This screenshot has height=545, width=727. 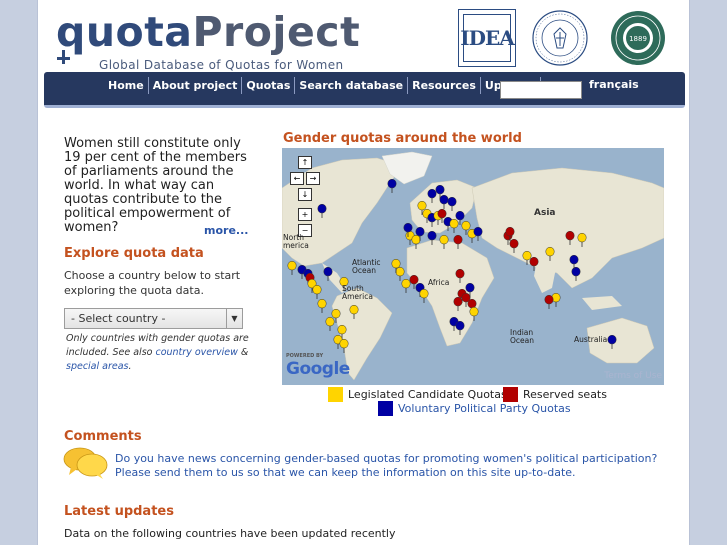 I want to click on search-input, so click(x=541, y=90).